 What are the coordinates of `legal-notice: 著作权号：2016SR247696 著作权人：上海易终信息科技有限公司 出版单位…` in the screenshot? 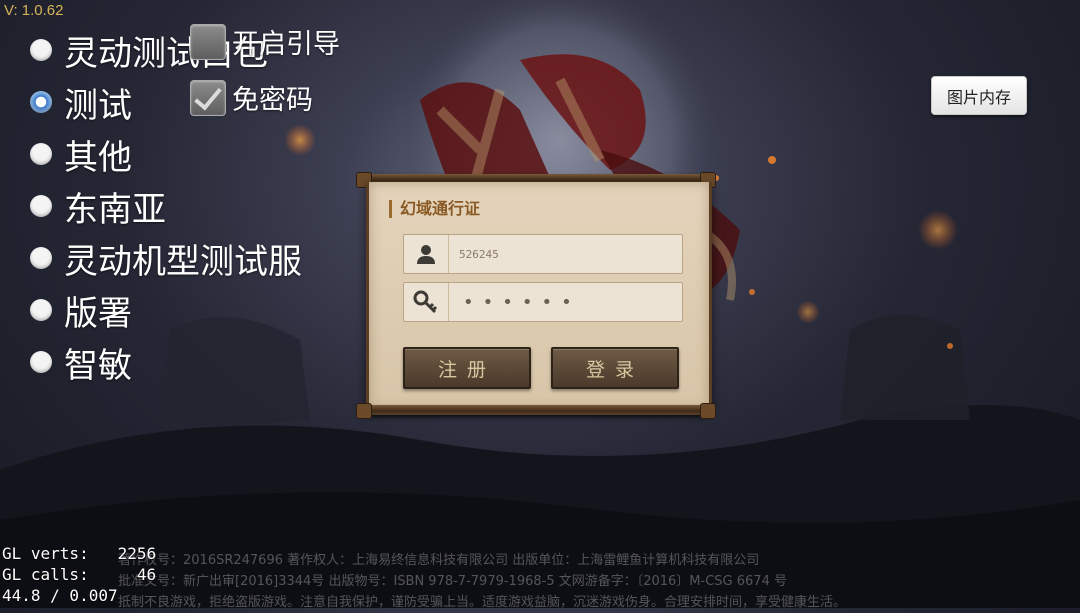 It's located at (568, 581).